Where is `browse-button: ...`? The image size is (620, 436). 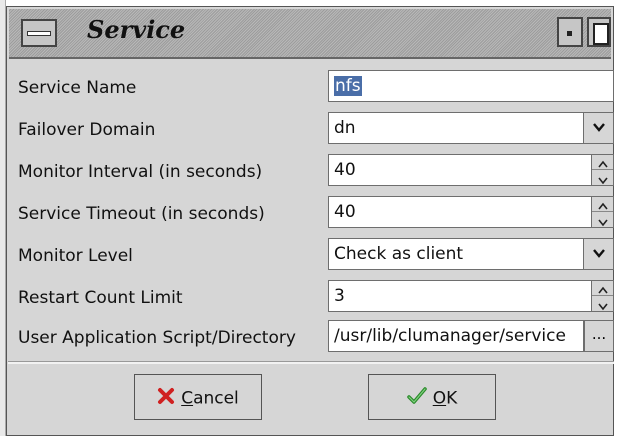 browse-button: ... is located at coordinates (599, 336).